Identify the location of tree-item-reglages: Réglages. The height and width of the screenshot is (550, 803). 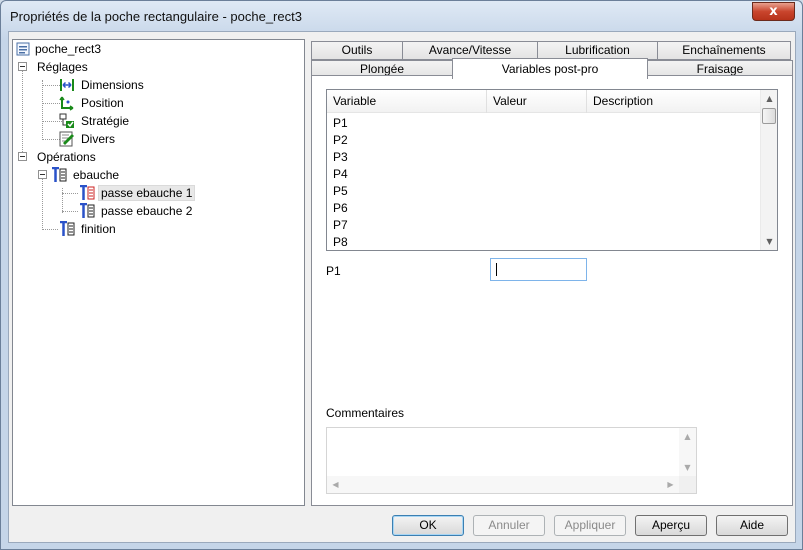
(135, 67).